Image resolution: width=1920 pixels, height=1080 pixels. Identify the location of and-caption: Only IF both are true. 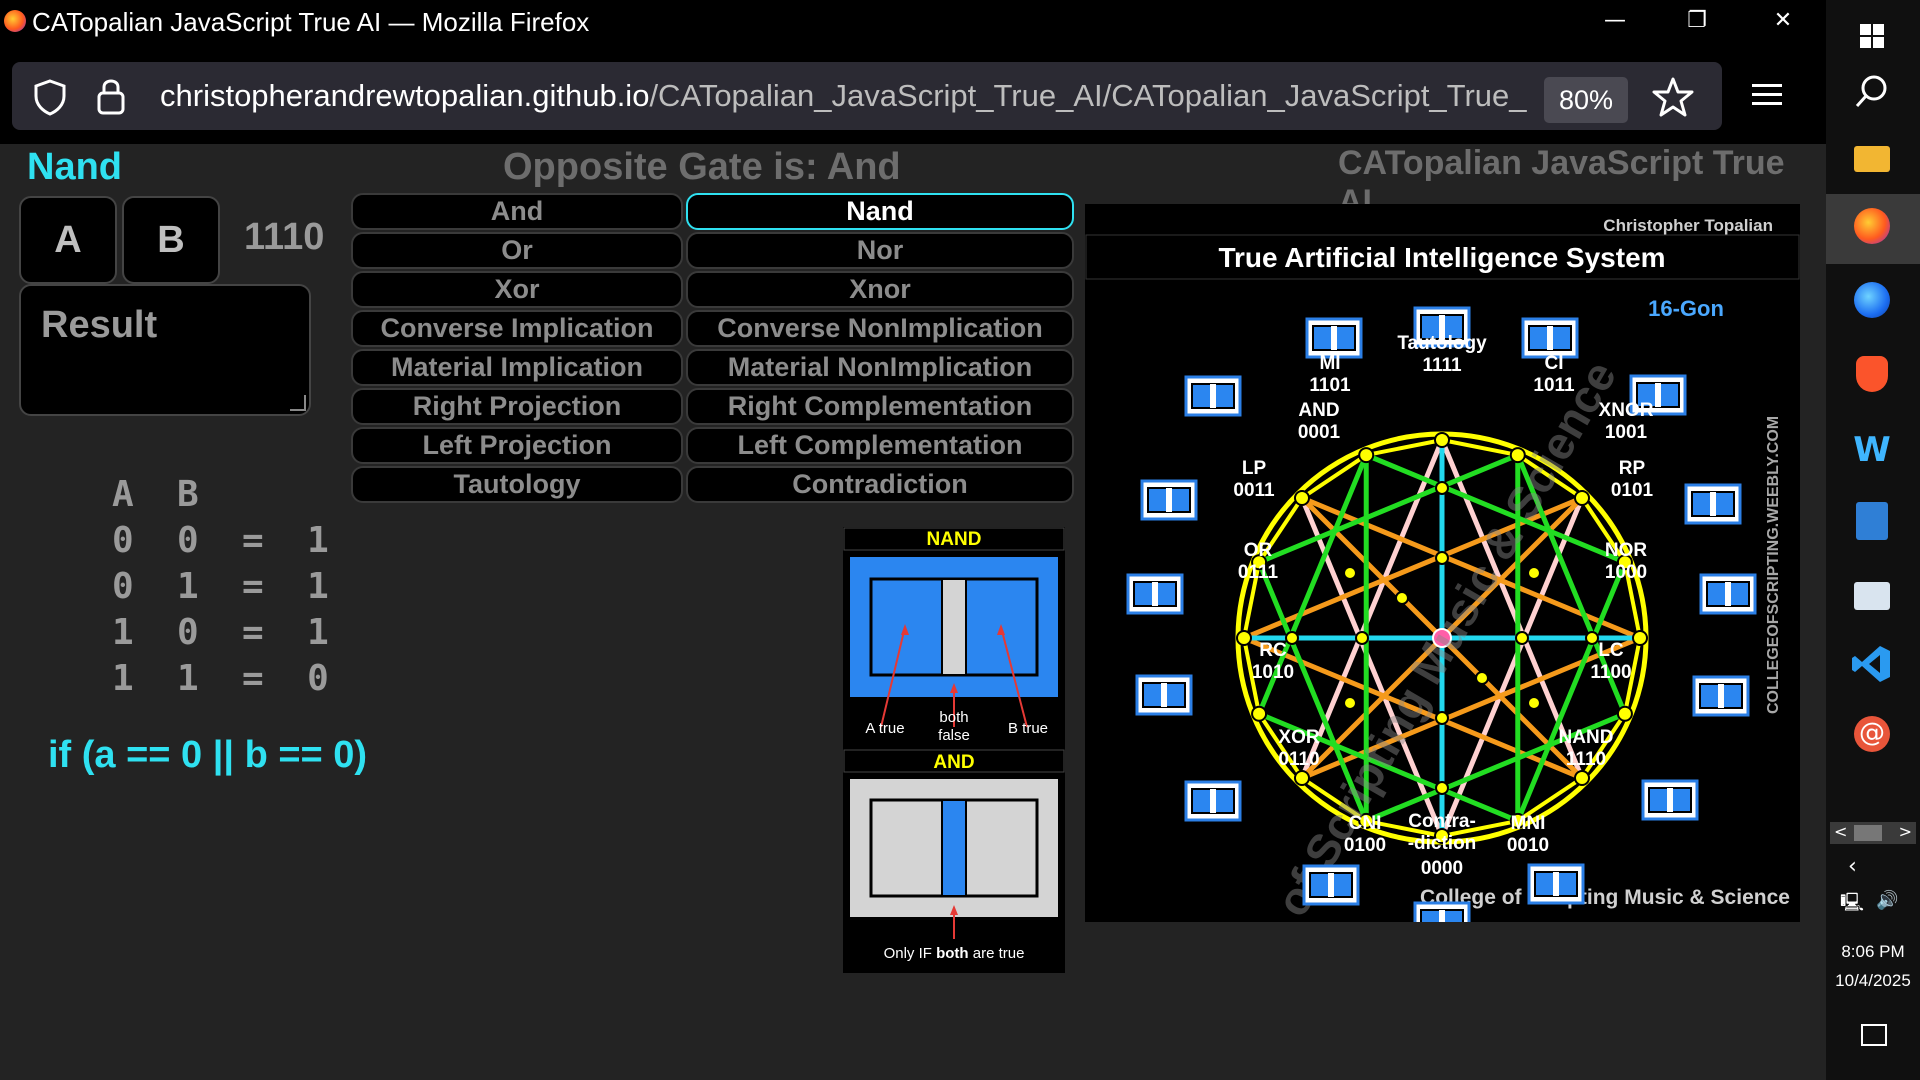
(954, 953).